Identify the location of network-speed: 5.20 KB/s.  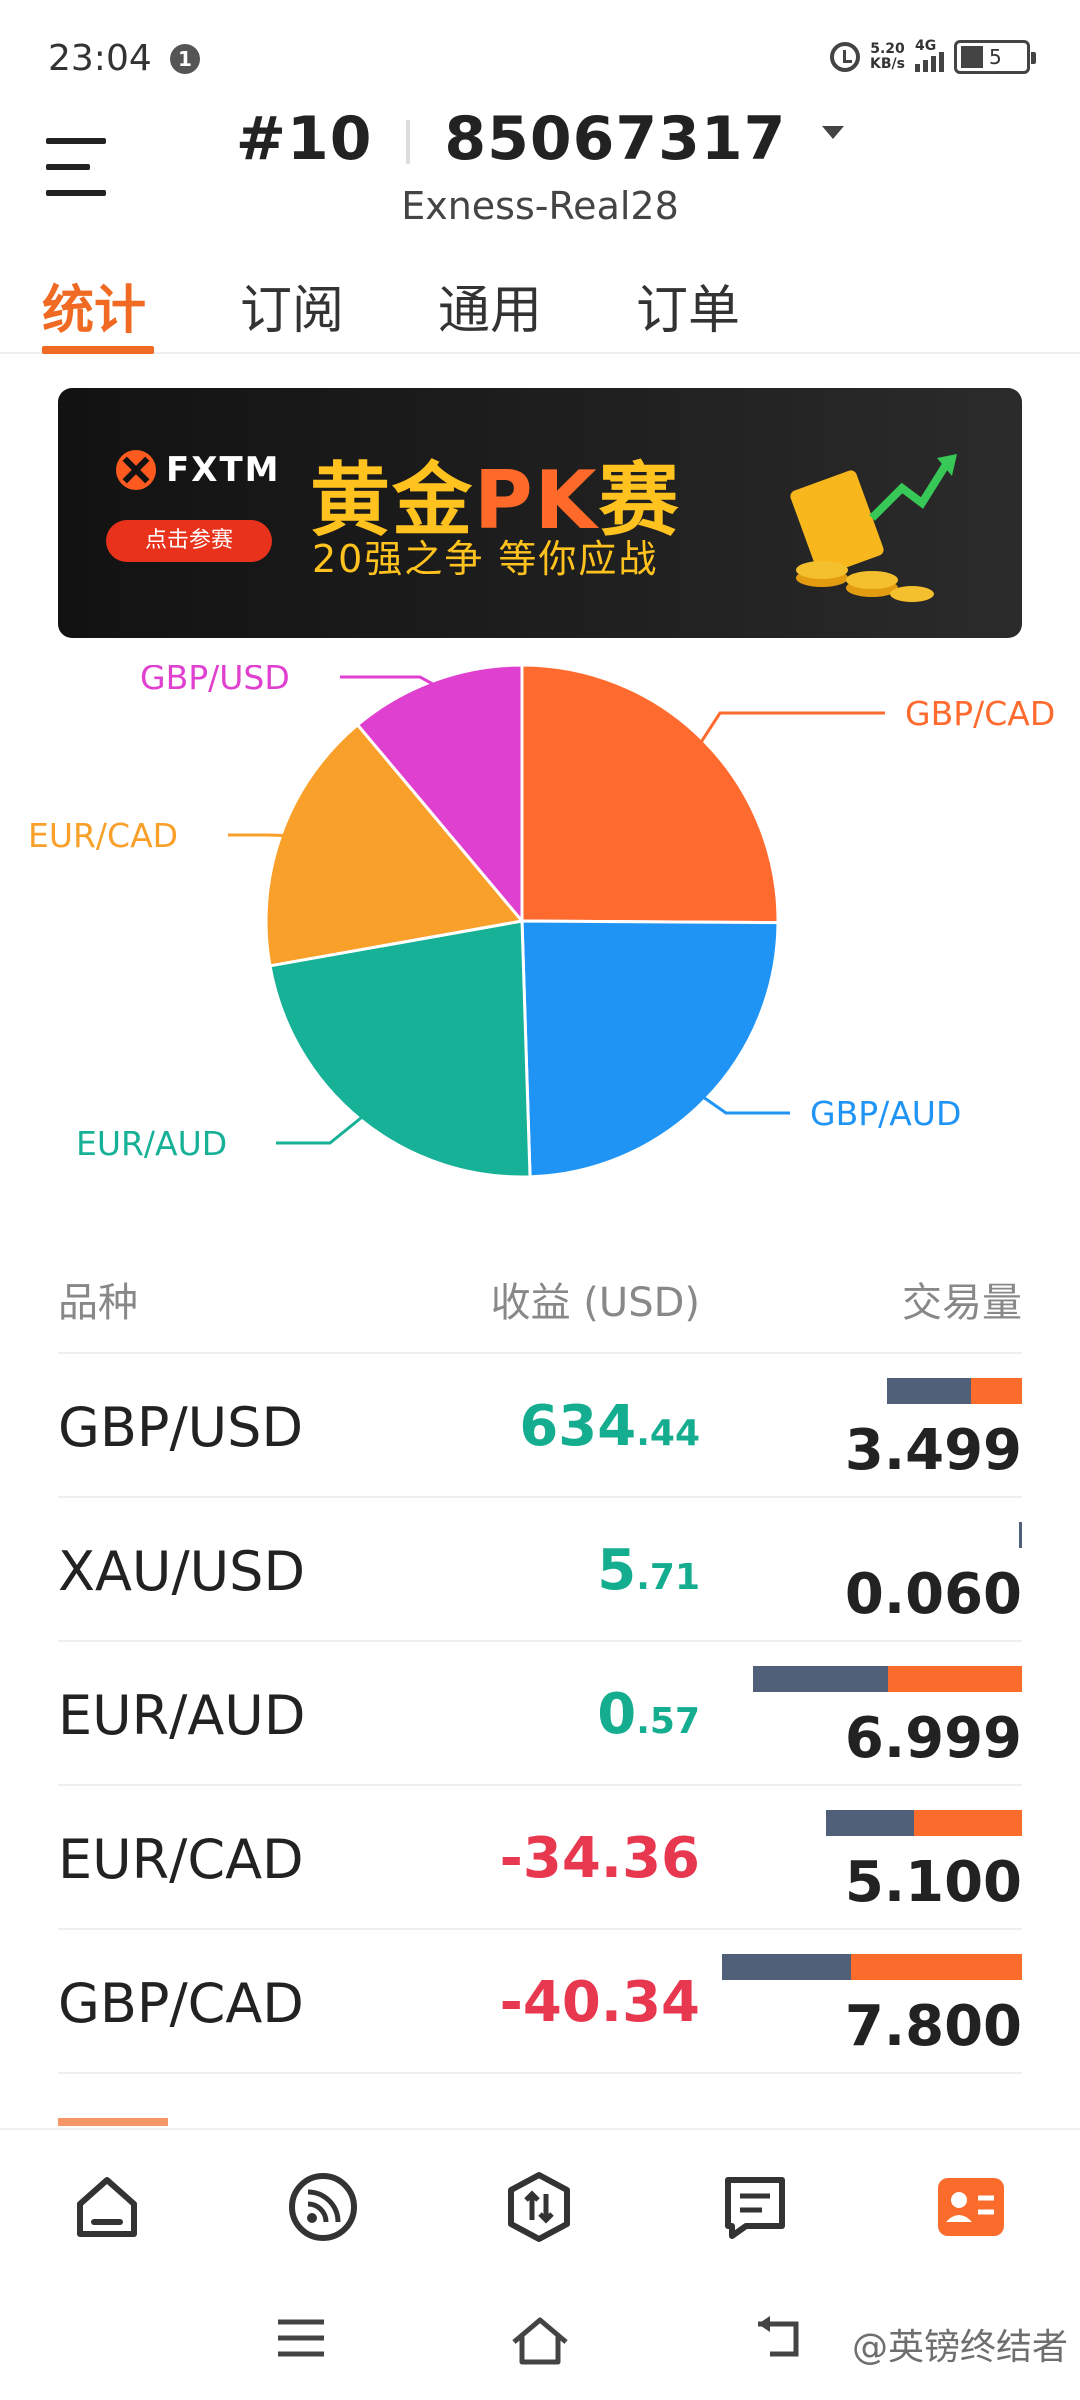
(887, 57).